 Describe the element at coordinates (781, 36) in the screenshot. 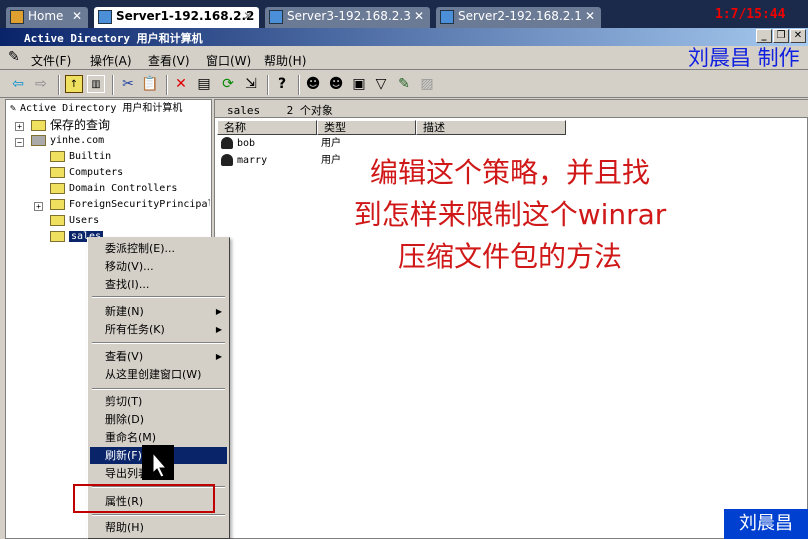

I see `restore-button: ❐` at that location.